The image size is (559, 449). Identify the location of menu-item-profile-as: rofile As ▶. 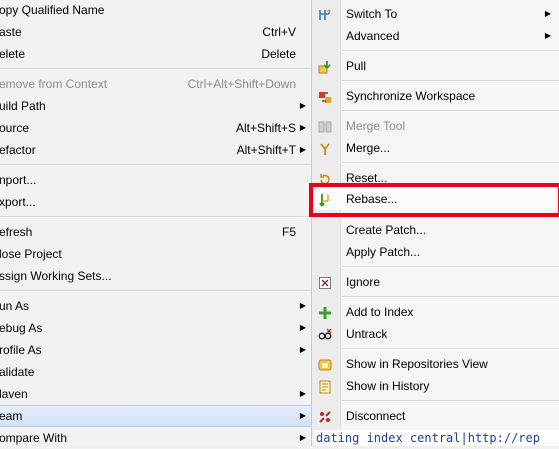
(155, 350).